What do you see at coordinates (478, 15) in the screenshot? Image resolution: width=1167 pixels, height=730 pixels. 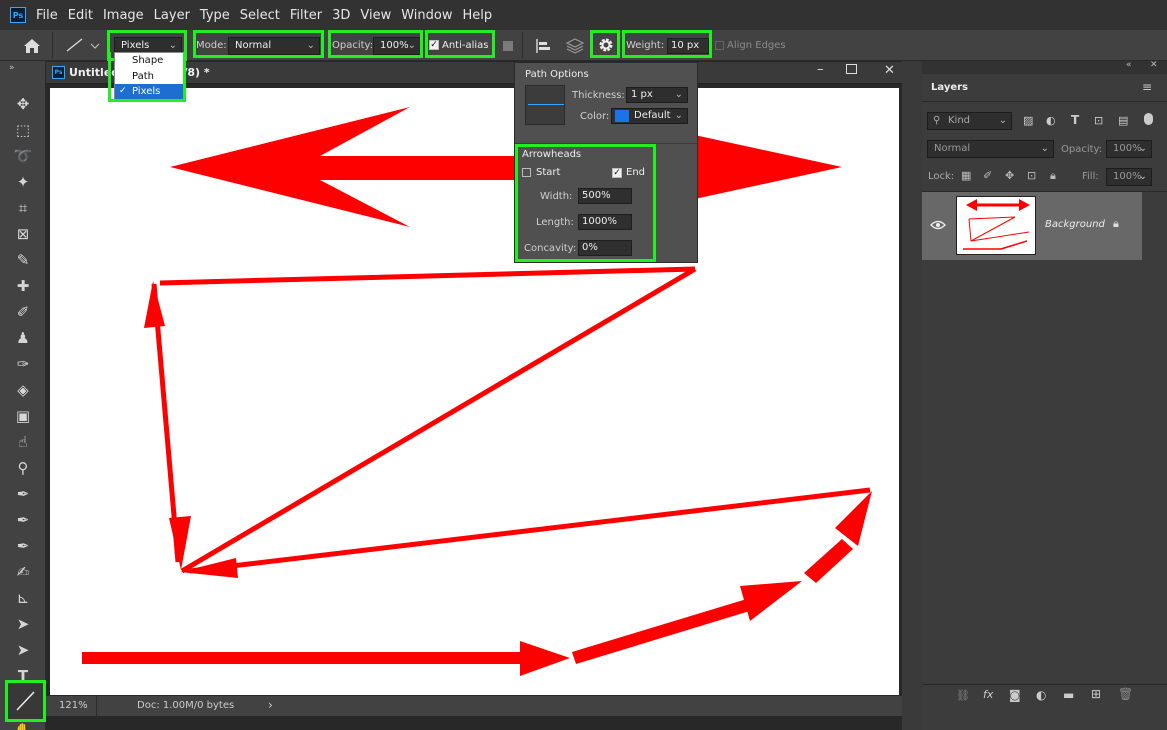 I see `menu-help: Help` at bounding box center [478, 15].